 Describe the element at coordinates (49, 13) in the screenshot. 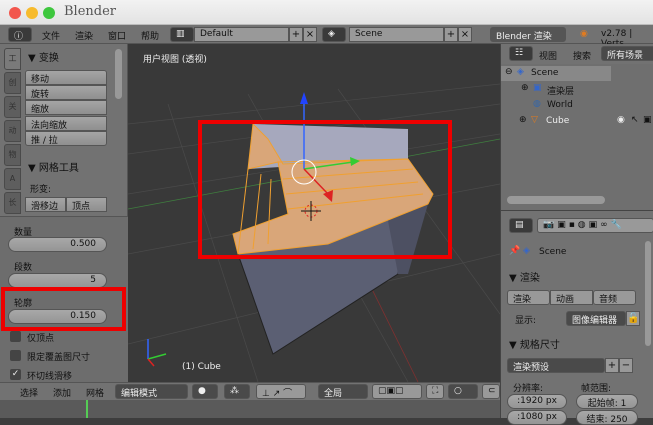

I see `maximize-window-button` at that location.